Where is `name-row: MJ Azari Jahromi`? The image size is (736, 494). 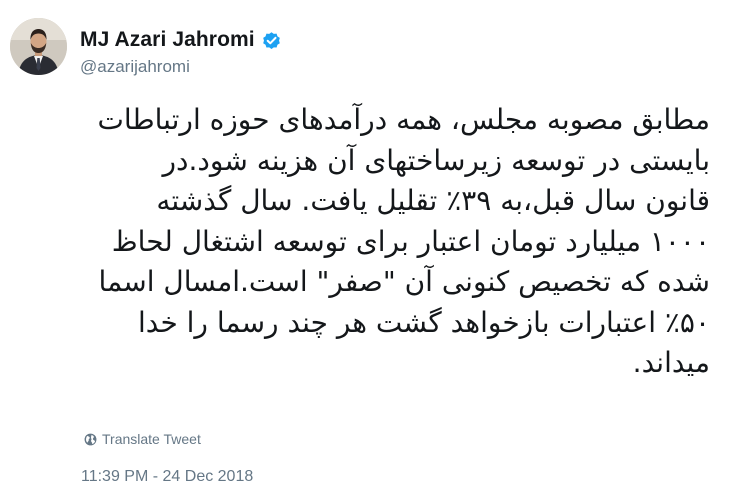
name-row: MJ Azari Jahromi is located at coordinates (181, 40).